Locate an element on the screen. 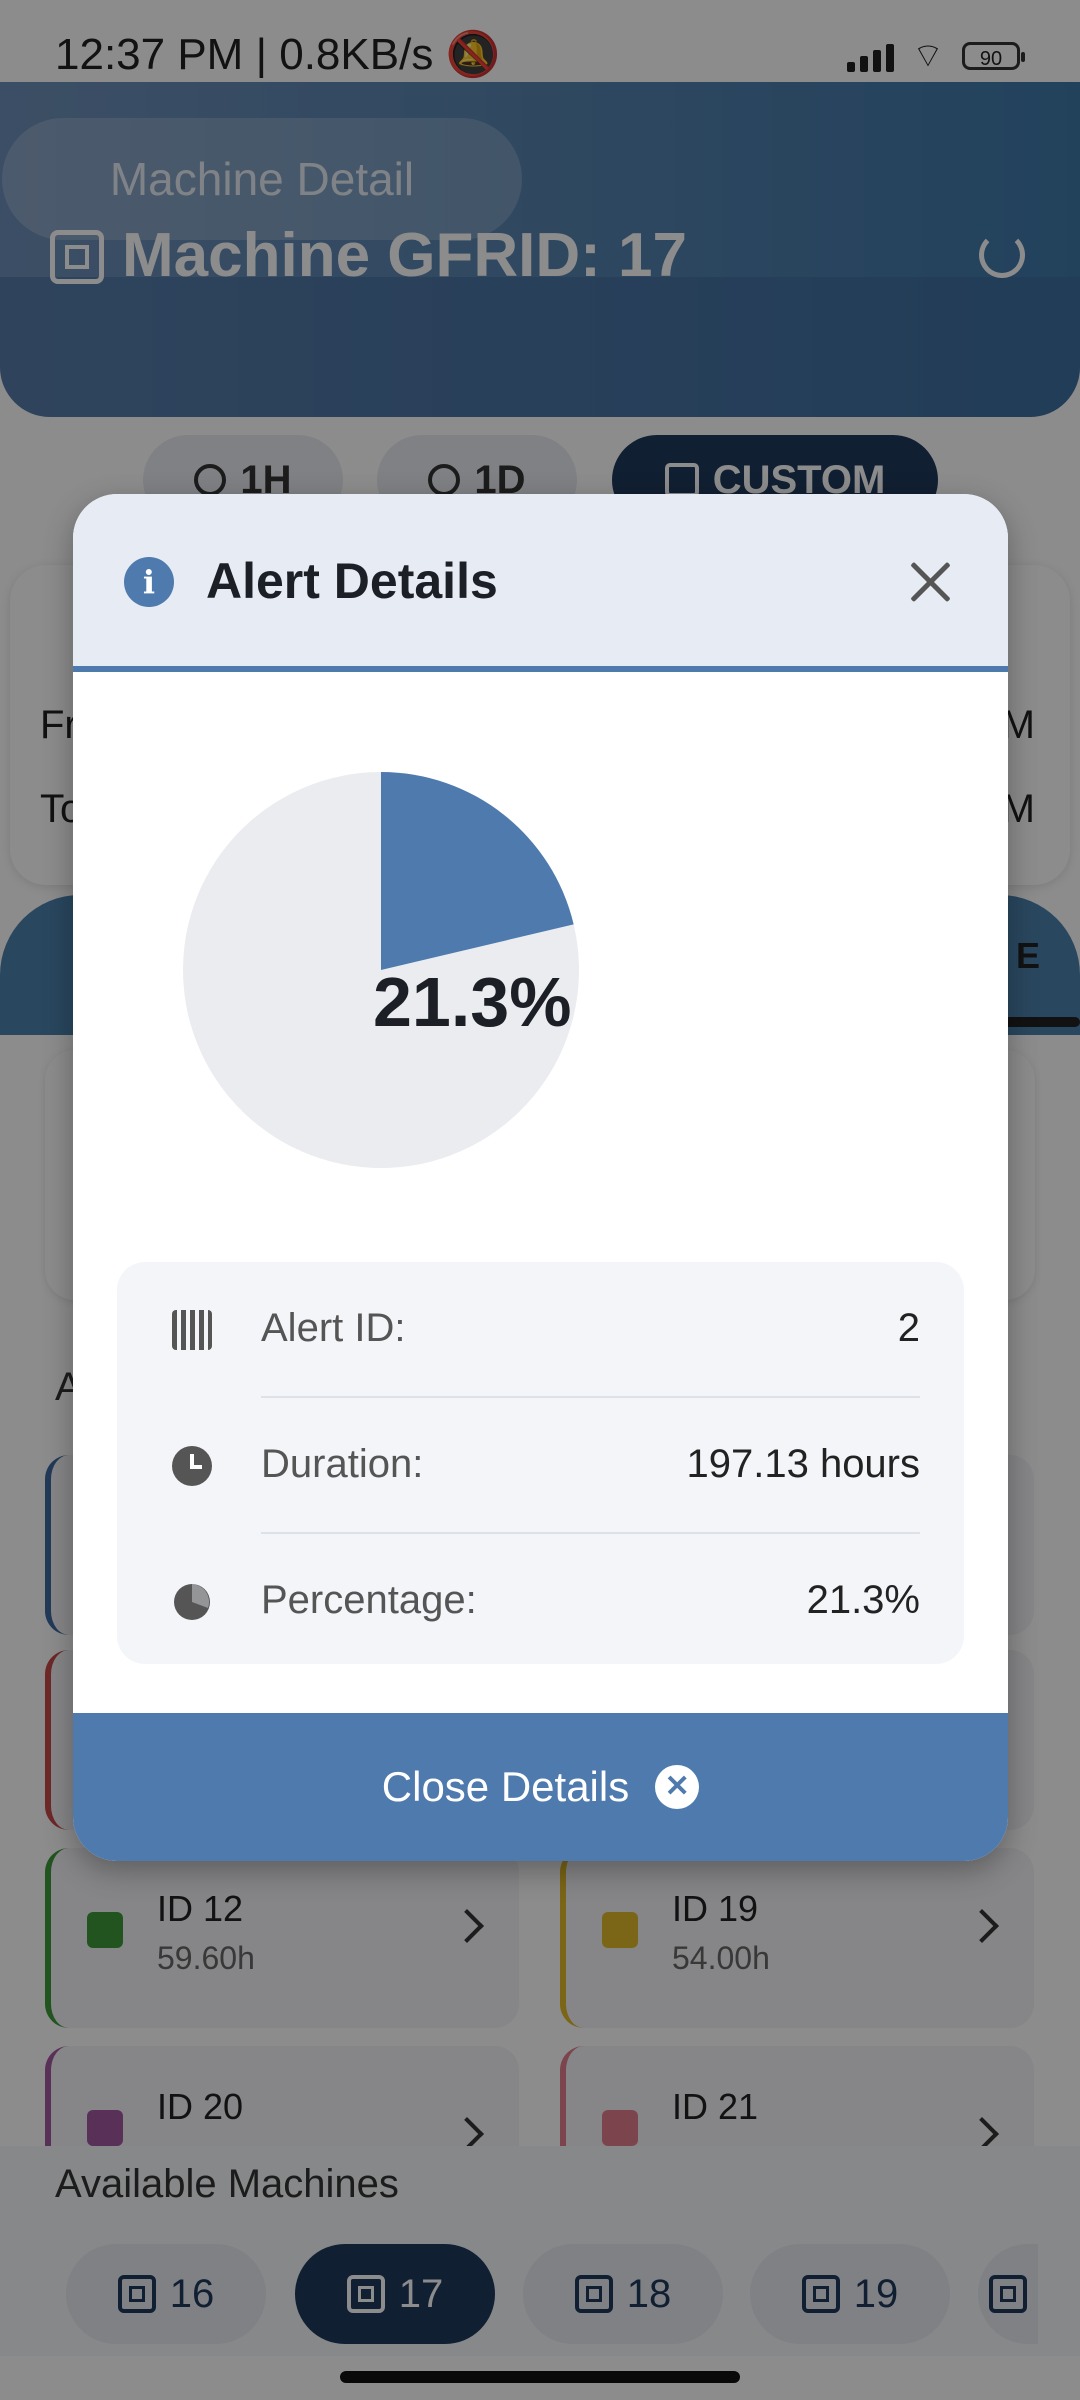 The width and height of the screenshot is (1080, 2400). percentage-row: Percentage: 21.3% is located at coordinates (540, 1602).